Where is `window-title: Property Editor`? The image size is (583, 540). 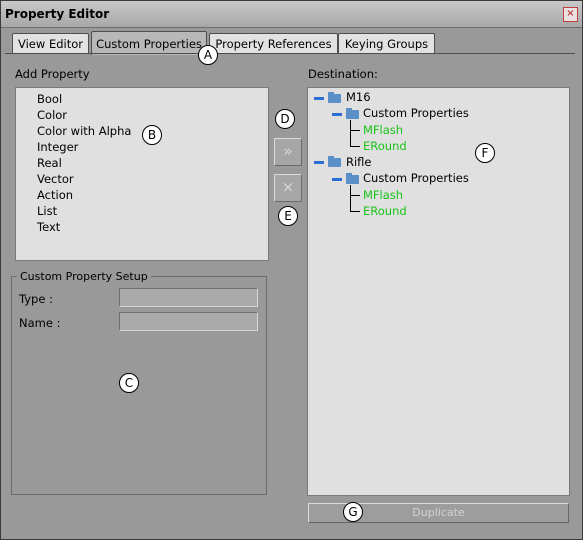
window-title: Property Editor is located at coordinates (57, 14).